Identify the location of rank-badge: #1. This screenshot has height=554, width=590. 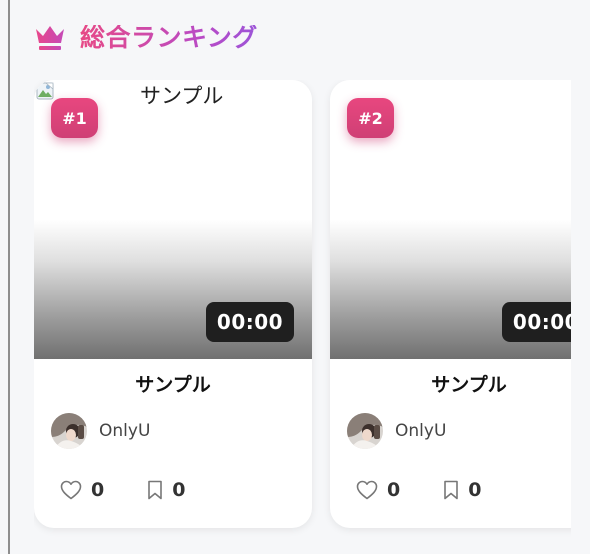
(74, 118).